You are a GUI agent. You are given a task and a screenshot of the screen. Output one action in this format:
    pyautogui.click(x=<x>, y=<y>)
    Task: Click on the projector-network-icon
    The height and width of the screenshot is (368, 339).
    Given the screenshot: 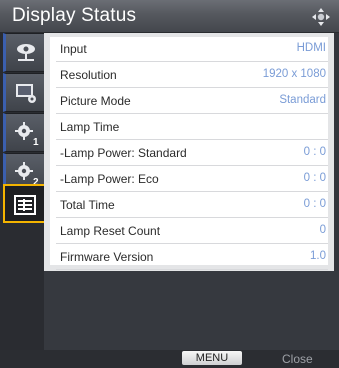 What is the action you would take?
    pyautogui.click(x=26, y=52)
    